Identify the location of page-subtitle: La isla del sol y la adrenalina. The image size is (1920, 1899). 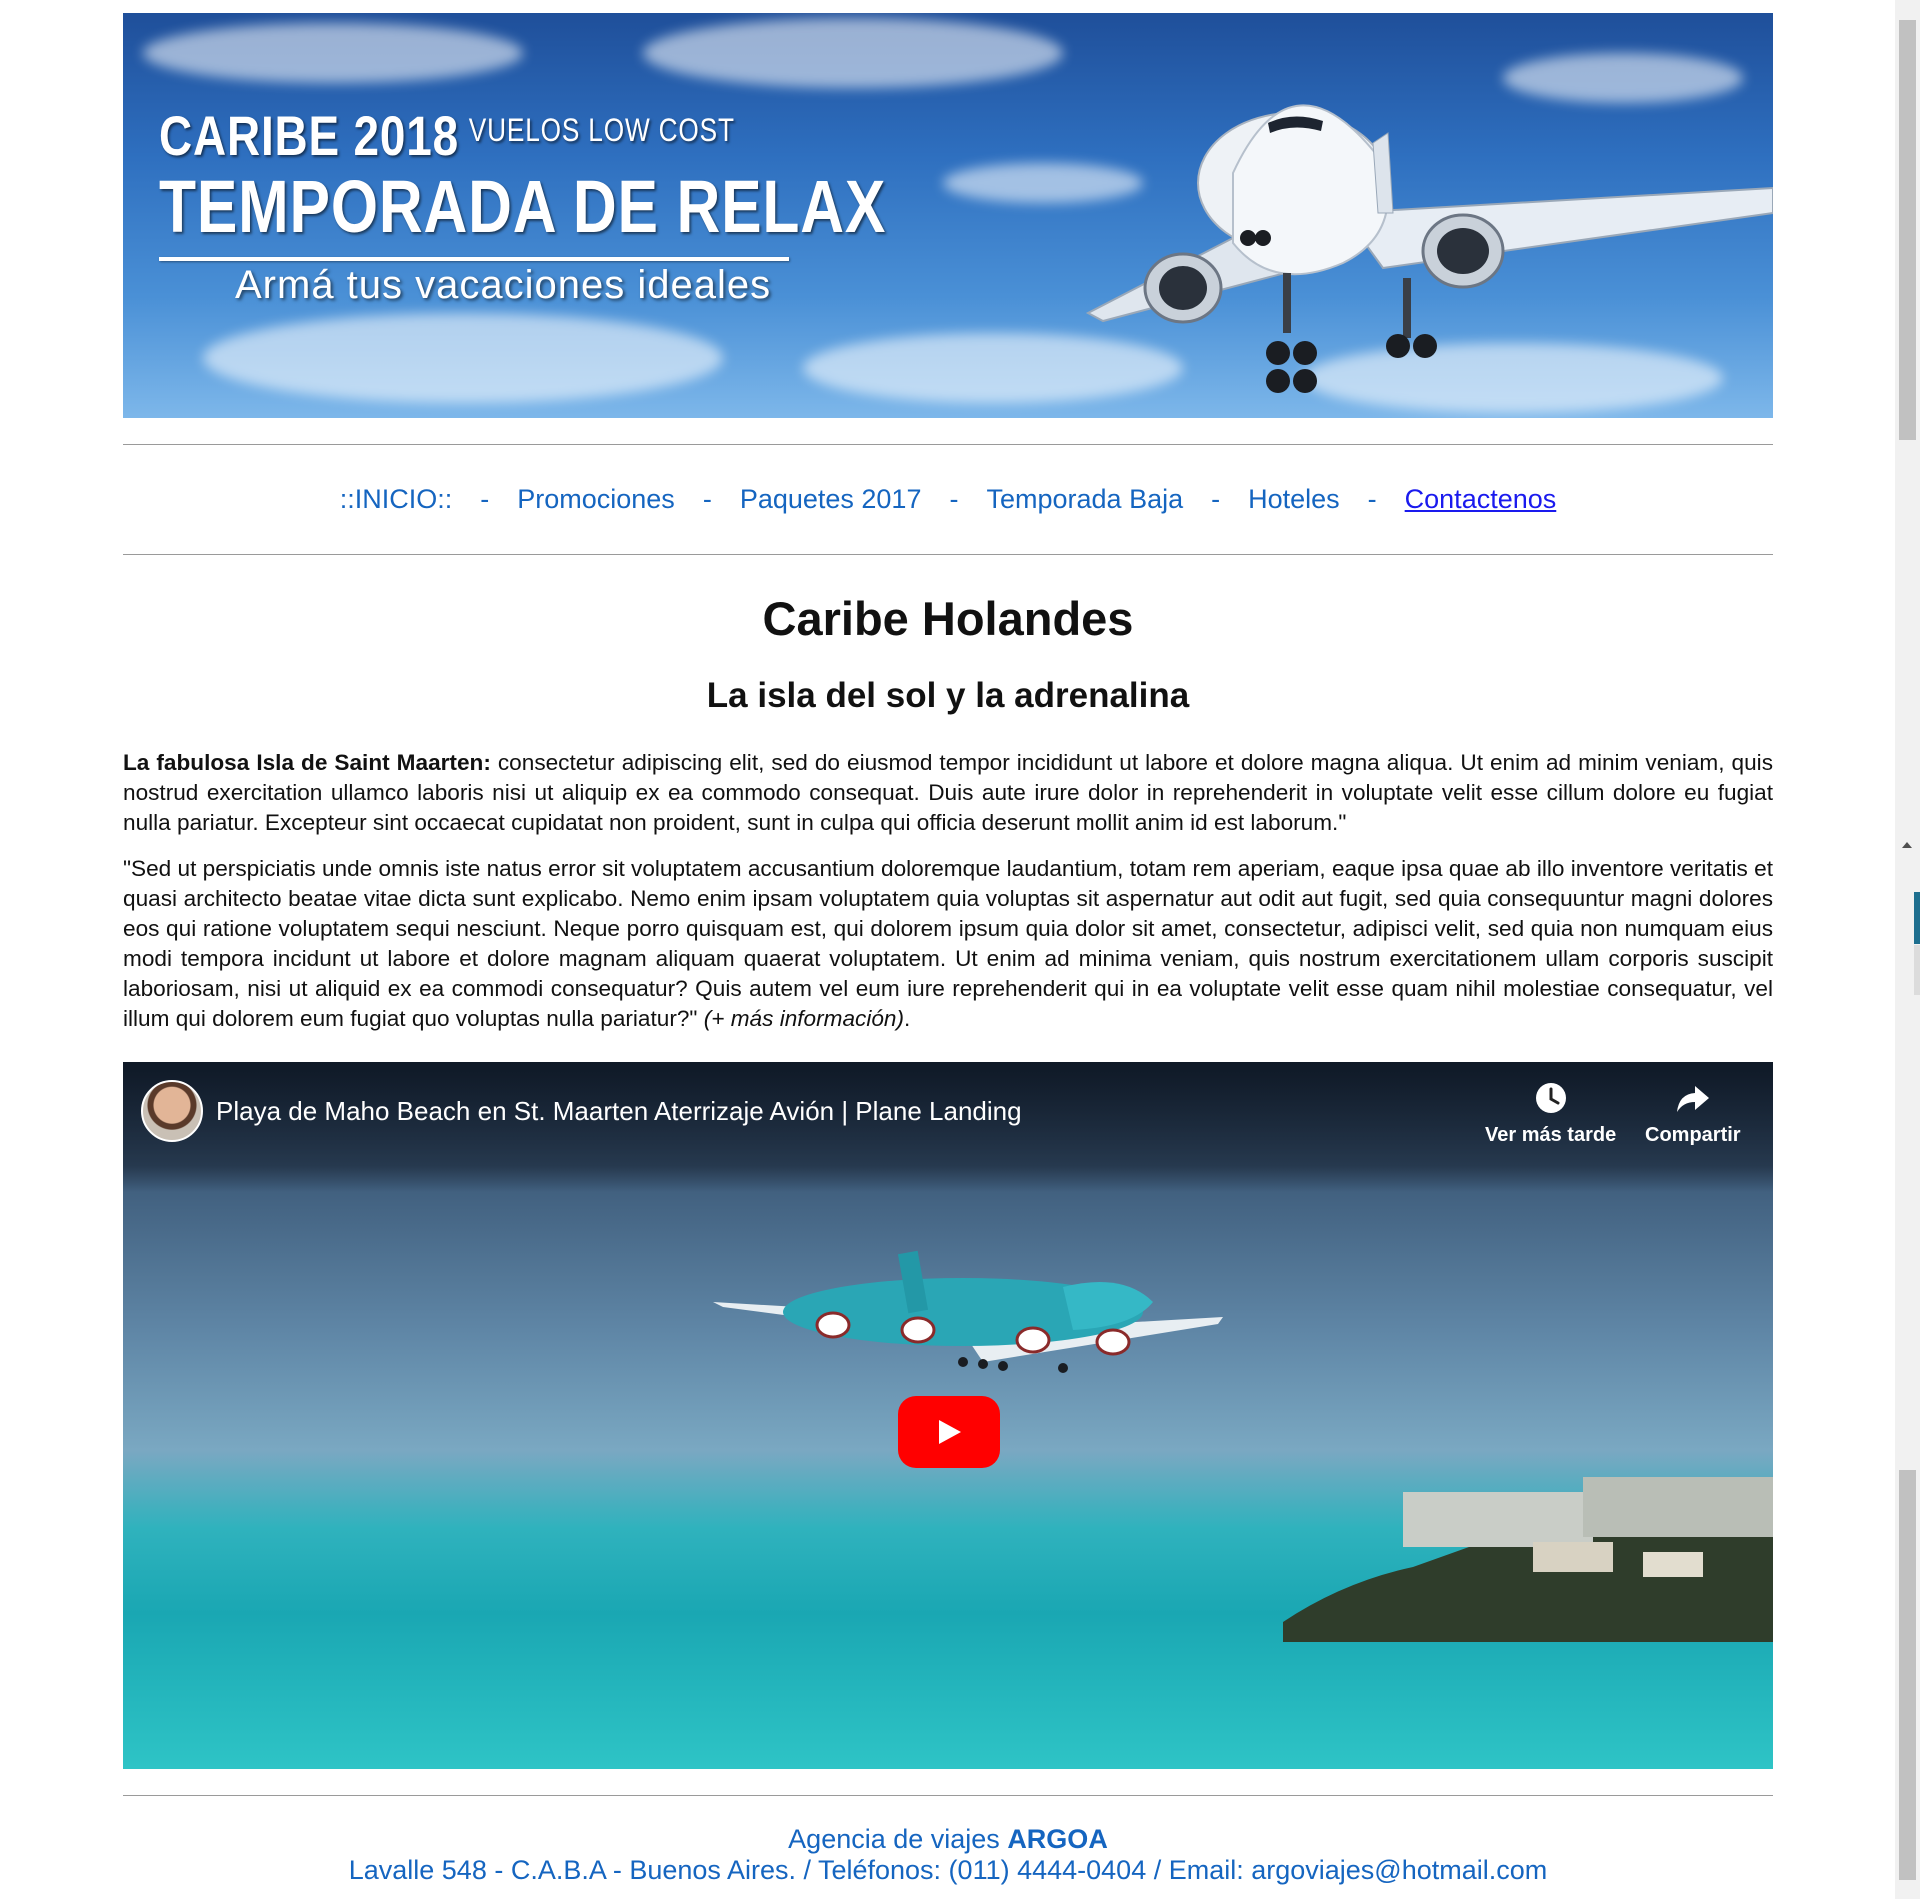
(948, 695).